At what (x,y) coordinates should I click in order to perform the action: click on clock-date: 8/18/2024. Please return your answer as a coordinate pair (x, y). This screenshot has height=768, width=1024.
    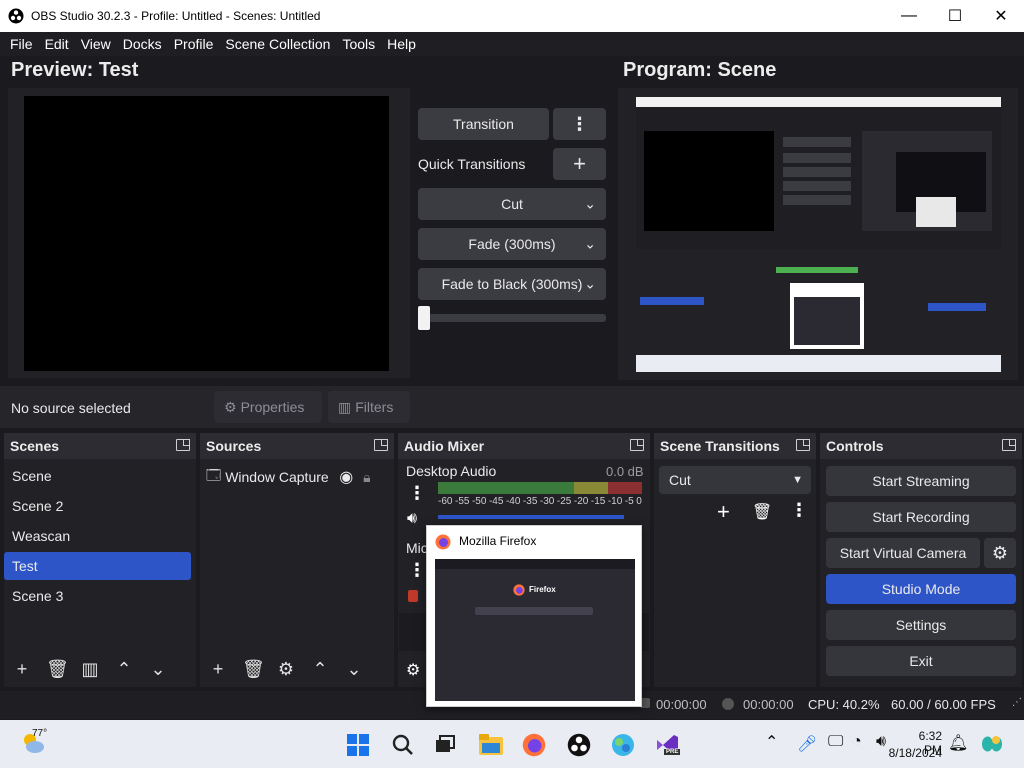
    Looking at the image, I should click on (914, 753).